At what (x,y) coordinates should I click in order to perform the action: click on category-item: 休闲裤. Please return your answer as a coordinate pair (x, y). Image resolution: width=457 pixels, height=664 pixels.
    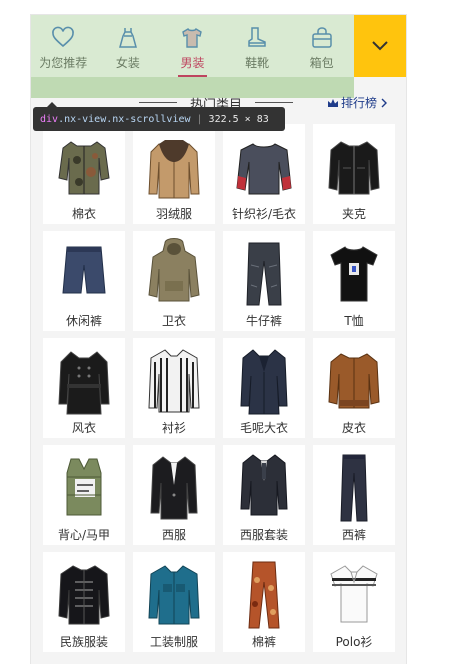
    Looking at the image, I should click on (84, 281).